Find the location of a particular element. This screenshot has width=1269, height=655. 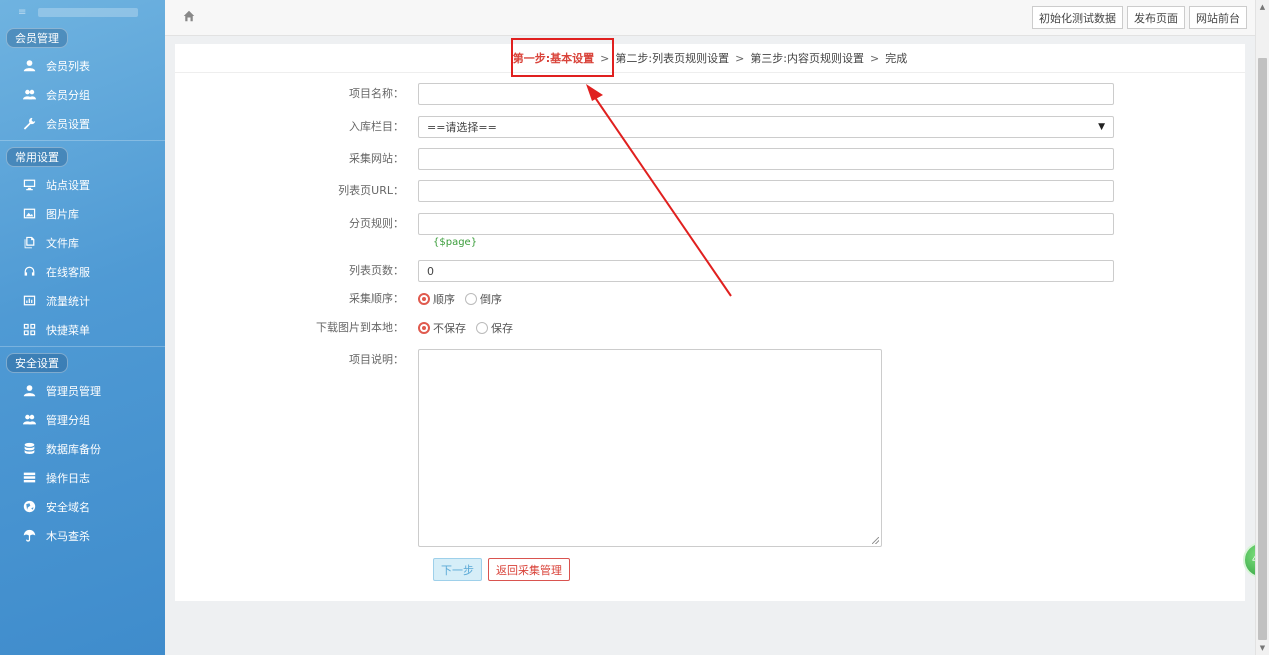

sidebar-group: 安全设置管理员管理管理分组数据库备份操作日志安全域名木马查杀 is located at coordinates (82, 449).